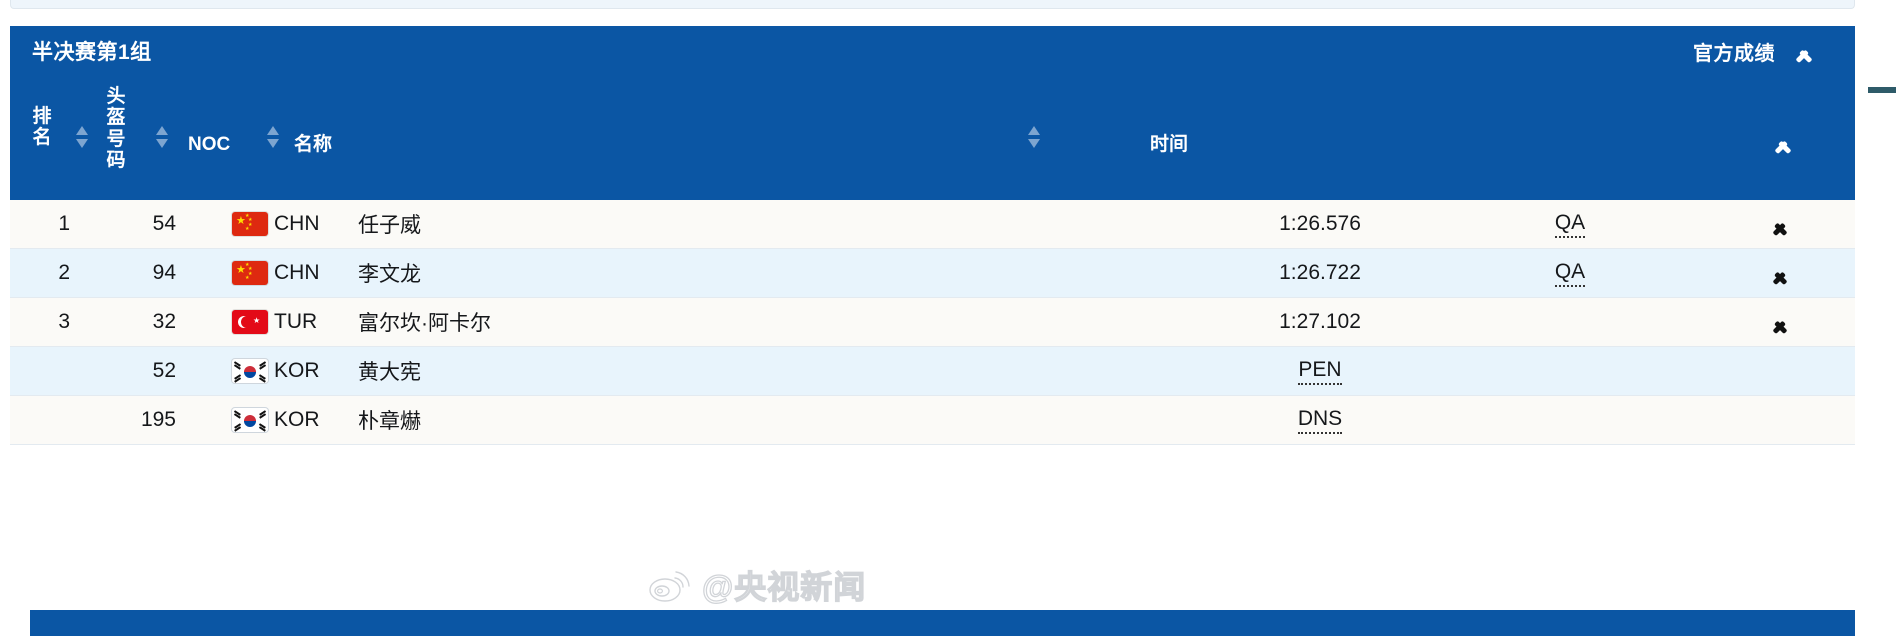  I want to click on cell-flag: ★, so click(250, 322).